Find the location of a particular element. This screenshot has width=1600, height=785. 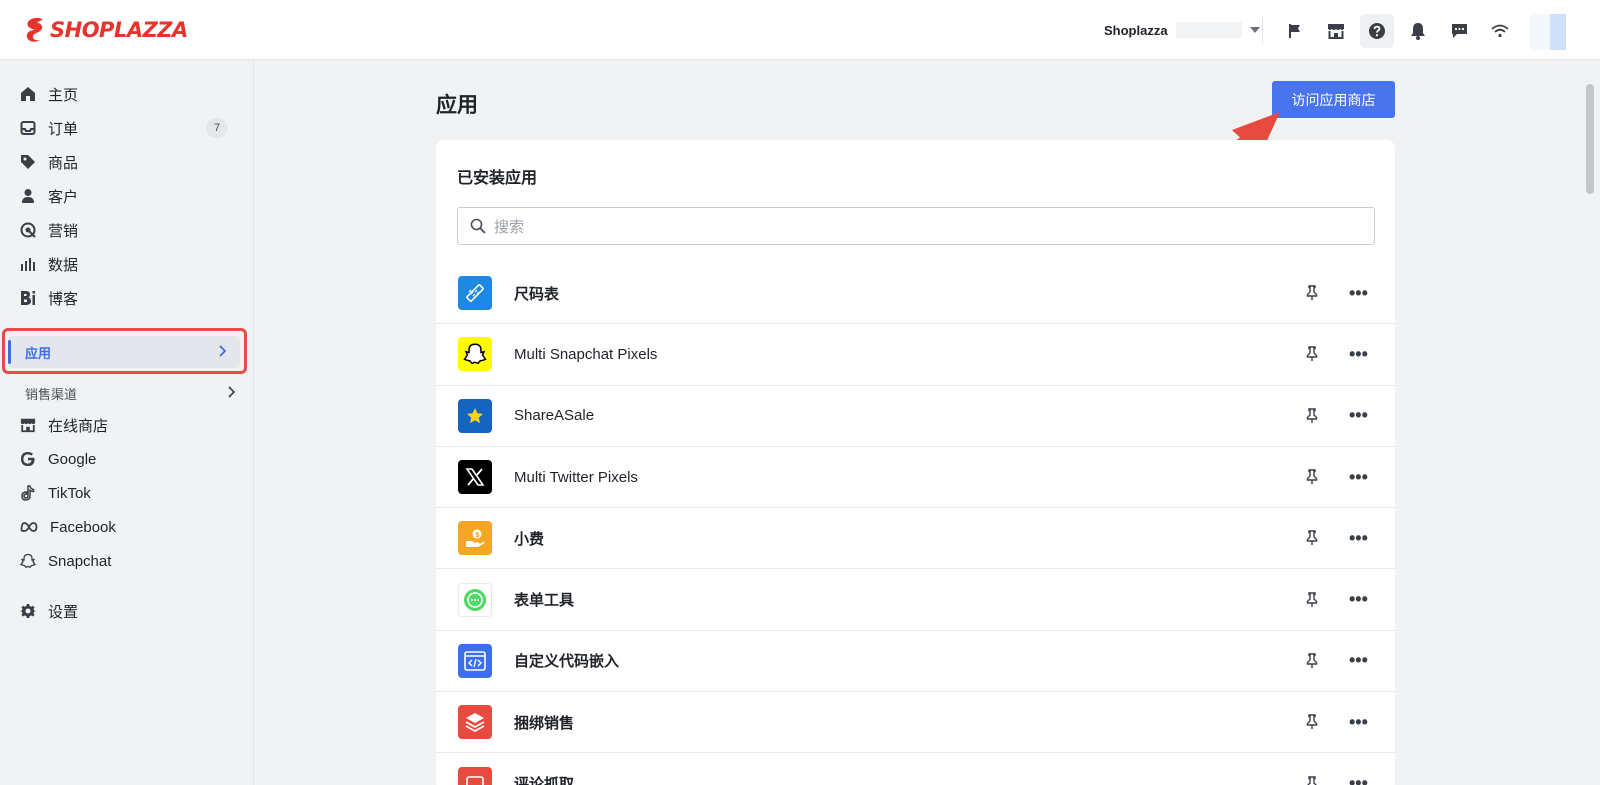

app-row-bundle-sales: 捆绑销售 ••• is located at coordinates (915, 723).